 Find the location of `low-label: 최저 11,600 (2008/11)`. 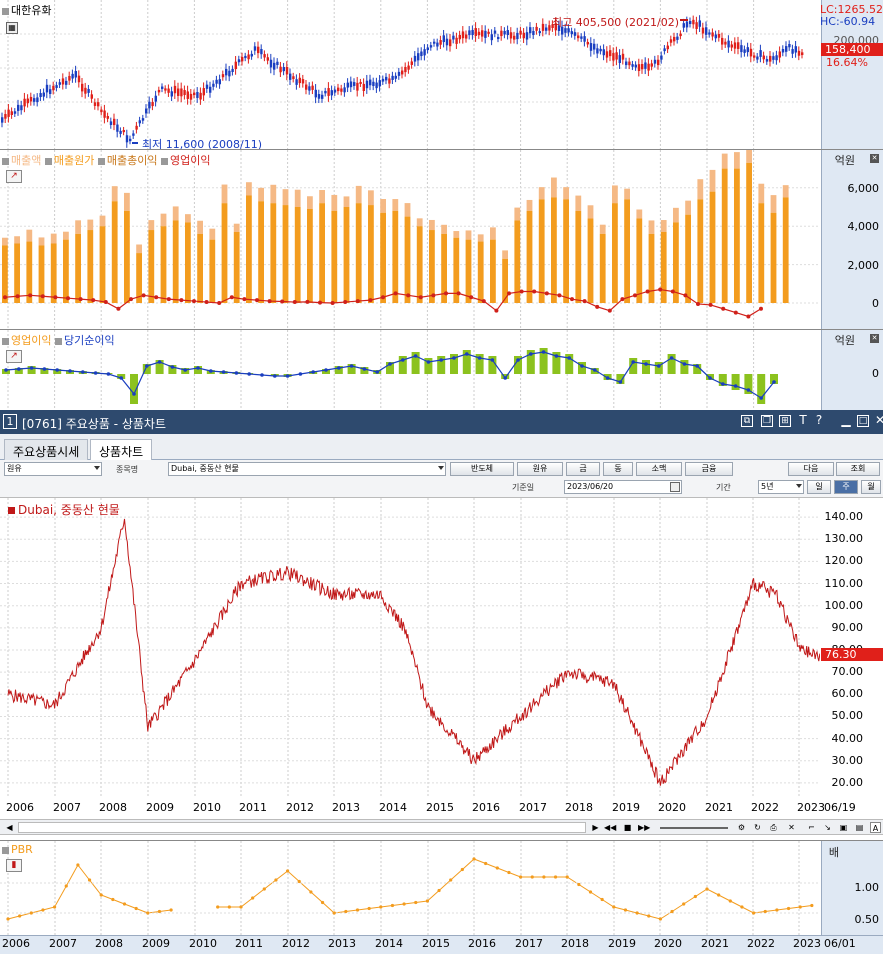

low-label: 최저 11,600 (2008/11) is located at coordinates (202, 144).